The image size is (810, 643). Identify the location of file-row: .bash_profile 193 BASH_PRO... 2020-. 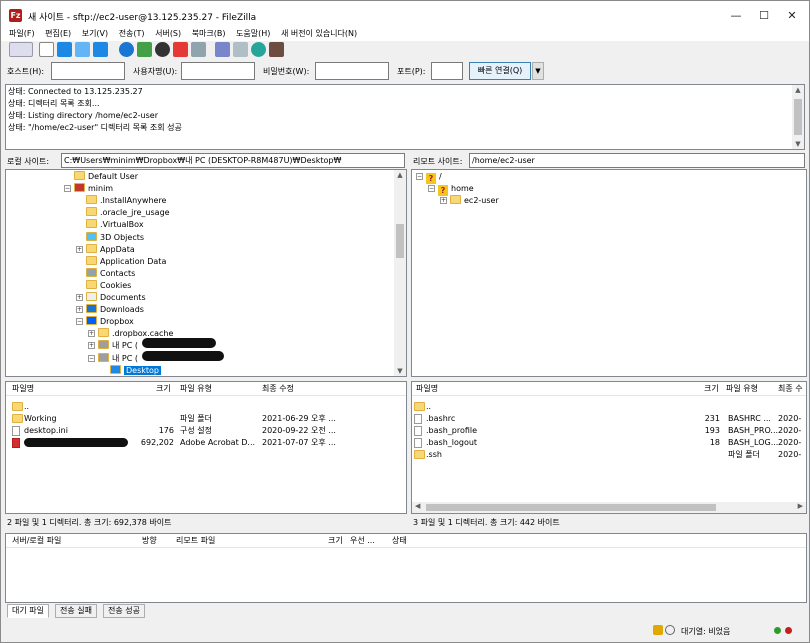
(609, 431).